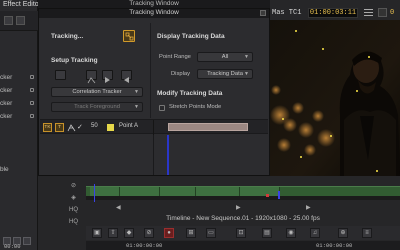 This screenshot has width=400, height=250. Describe the element at coordinates (267, 233) in the screenshot. I see `mark-icon: ▤` at that location.